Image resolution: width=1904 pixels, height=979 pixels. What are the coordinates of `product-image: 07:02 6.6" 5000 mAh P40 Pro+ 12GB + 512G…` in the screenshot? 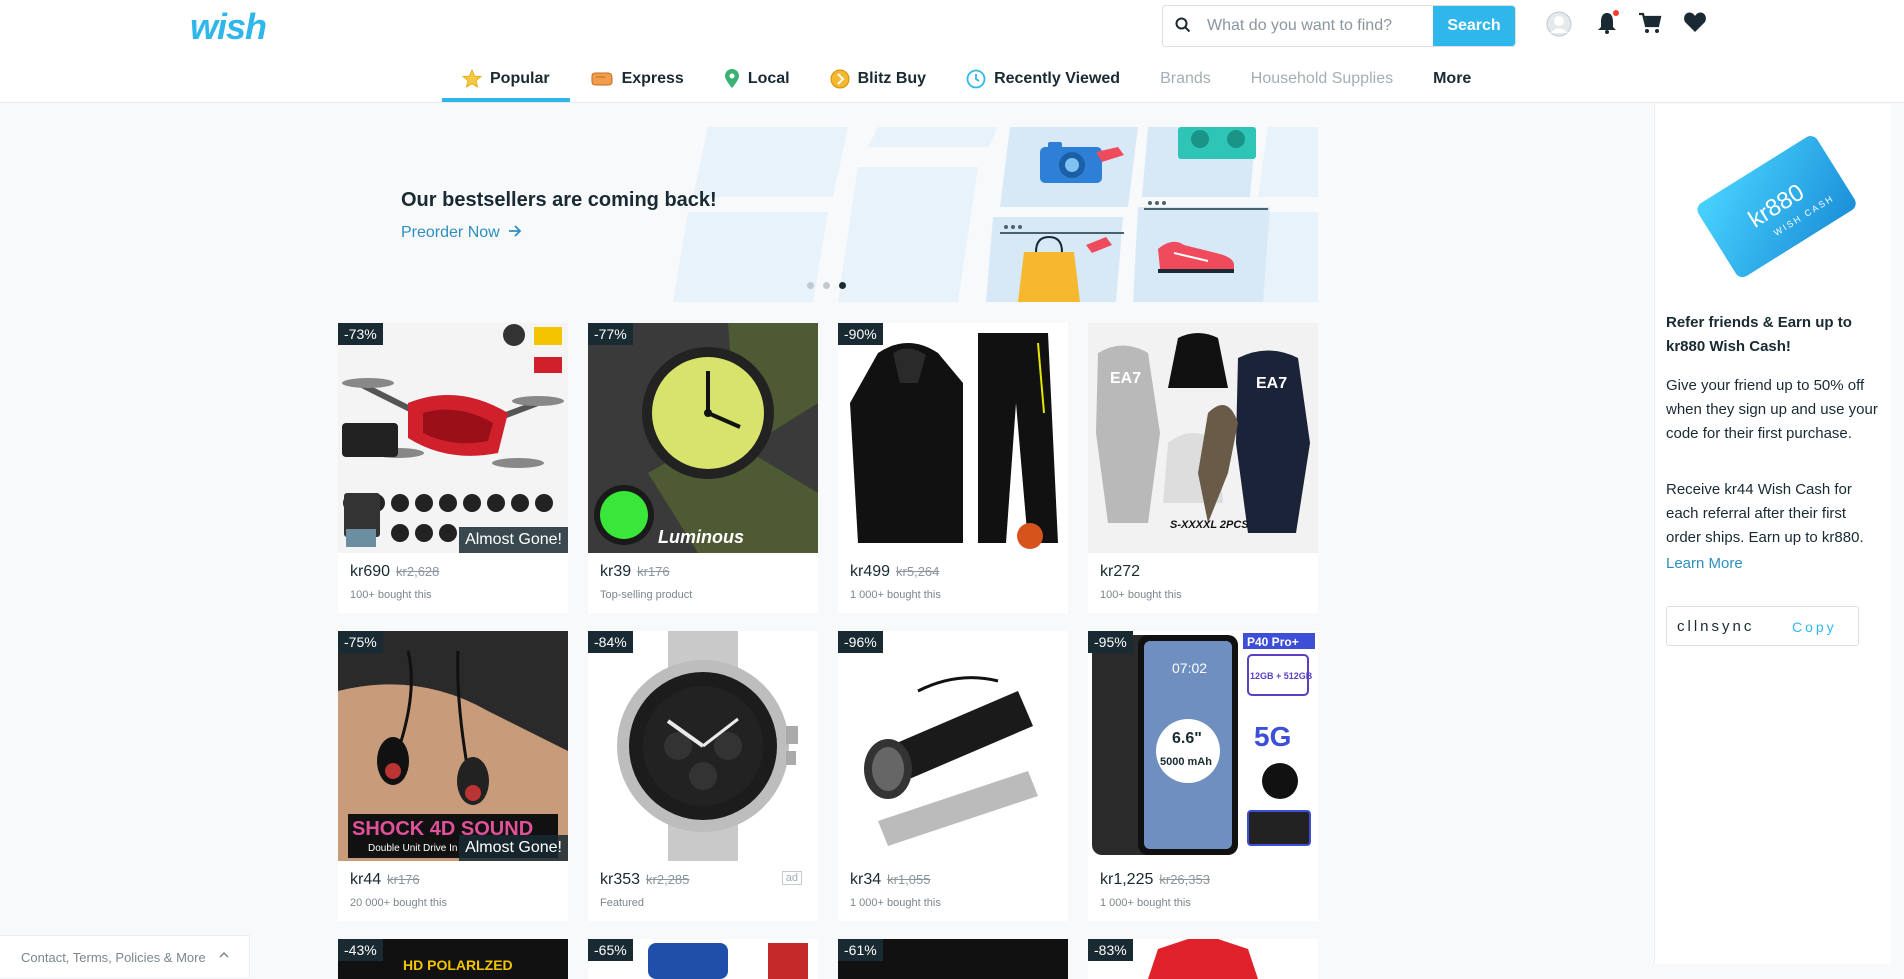 It's located at (1203, 746).